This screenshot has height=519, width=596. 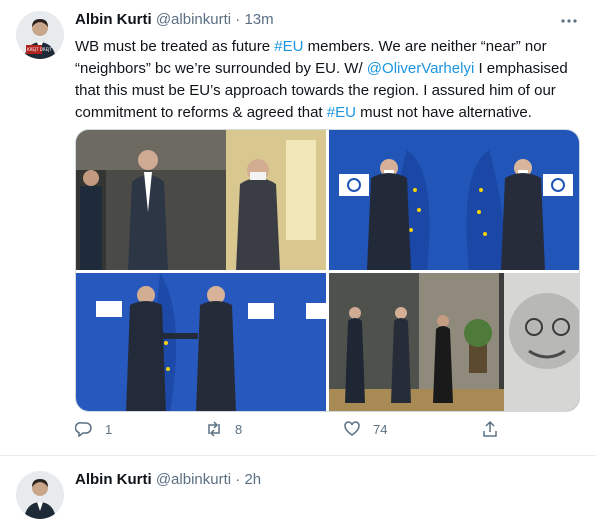 What do you see at coordinates (39, 49) in the screenshot?
I see `avatar-badge-text: KREJT DREJT` at bounding box center [39, 49].